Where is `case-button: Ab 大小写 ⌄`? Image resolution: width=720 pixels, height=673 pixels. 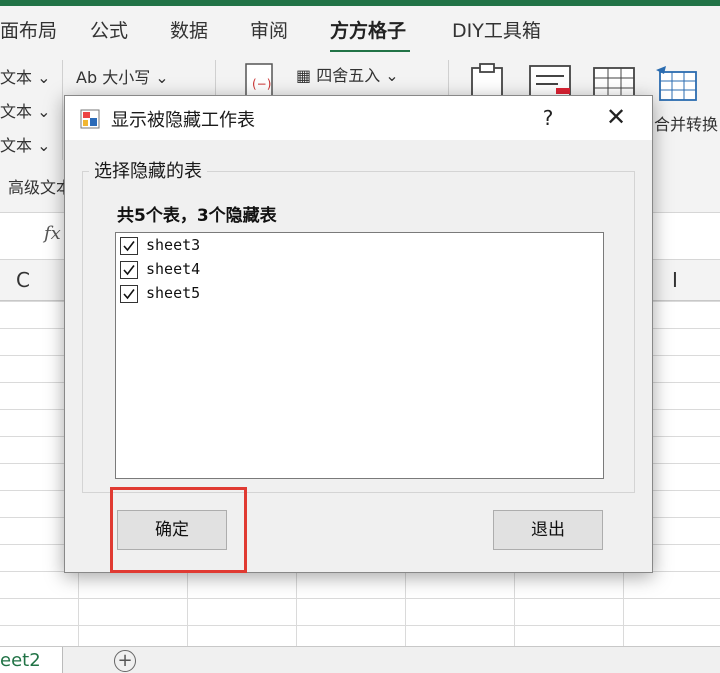 case-button: Ab 大小写 ⌄ is located at coordinates (122, 76).